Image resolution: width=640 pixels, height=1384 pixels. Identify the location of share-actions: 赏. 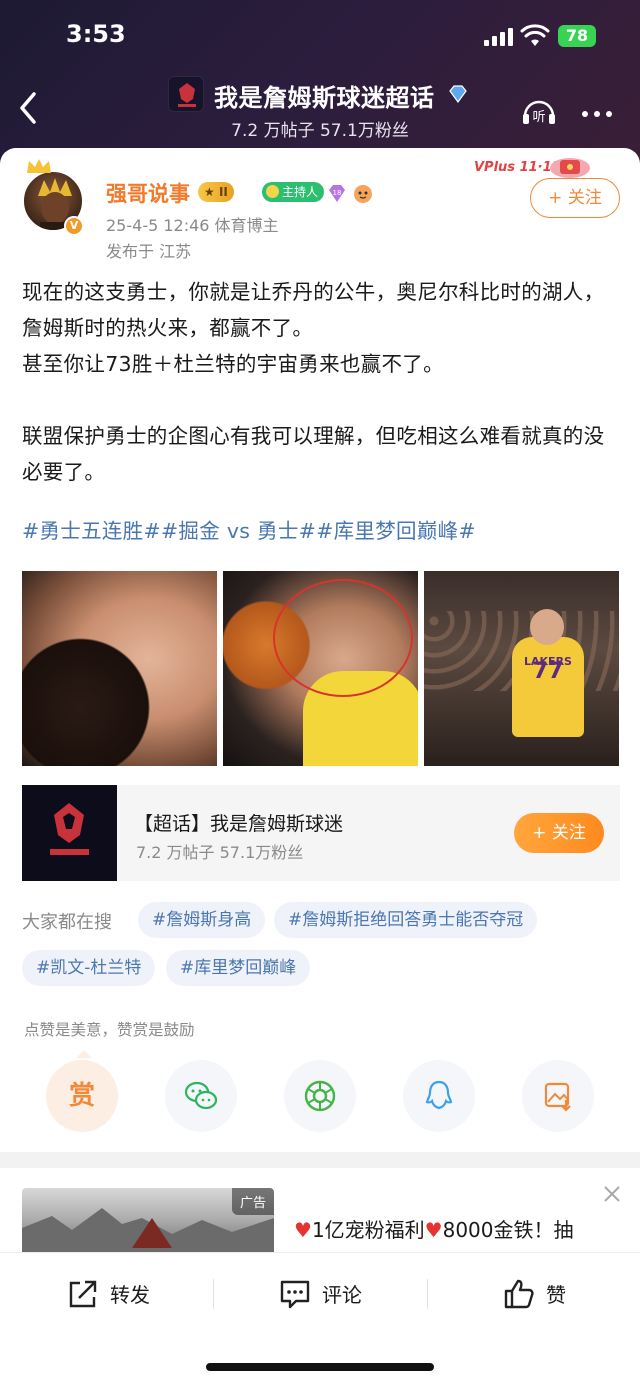
(326, 1097).